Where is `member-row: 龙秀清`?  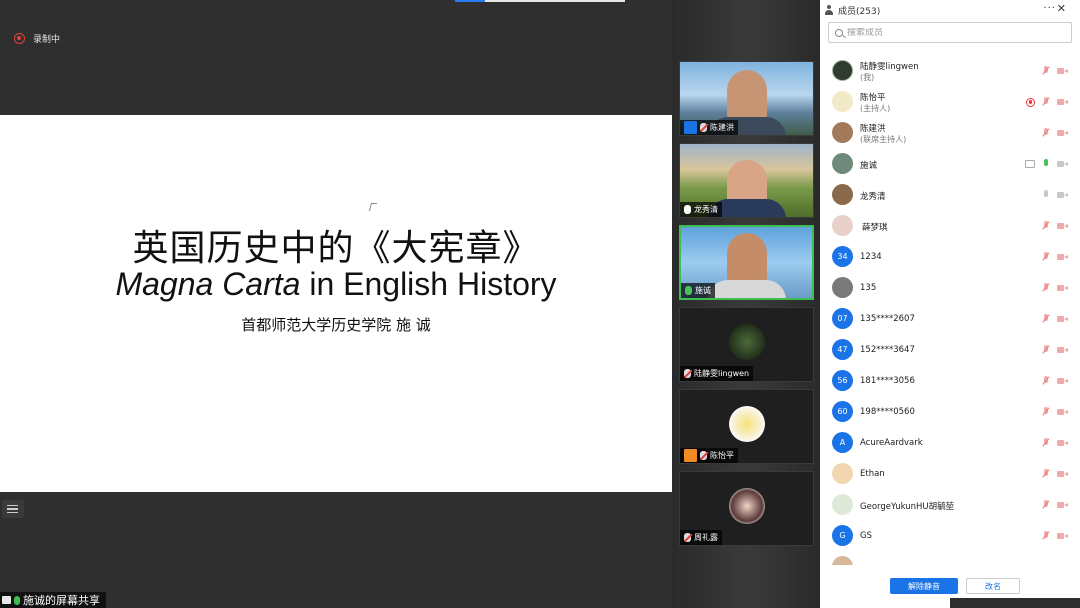 member-row: 龙秀清 is located at coordinates (950, 194).